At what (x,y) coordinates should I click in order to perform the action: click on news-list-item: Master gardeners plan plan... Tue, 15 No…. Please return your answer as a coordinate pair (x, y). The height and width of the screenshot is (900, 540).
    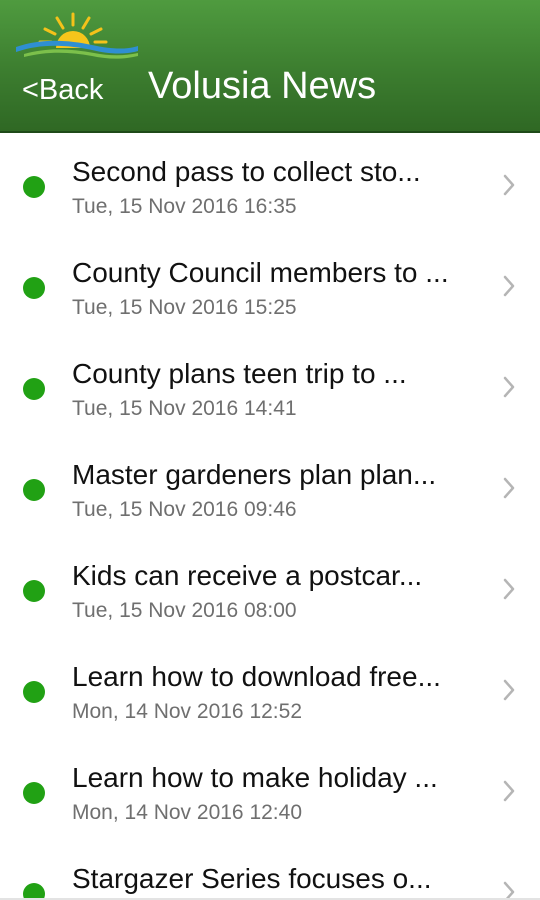
    Looking at the image, I should click on (270, 486).